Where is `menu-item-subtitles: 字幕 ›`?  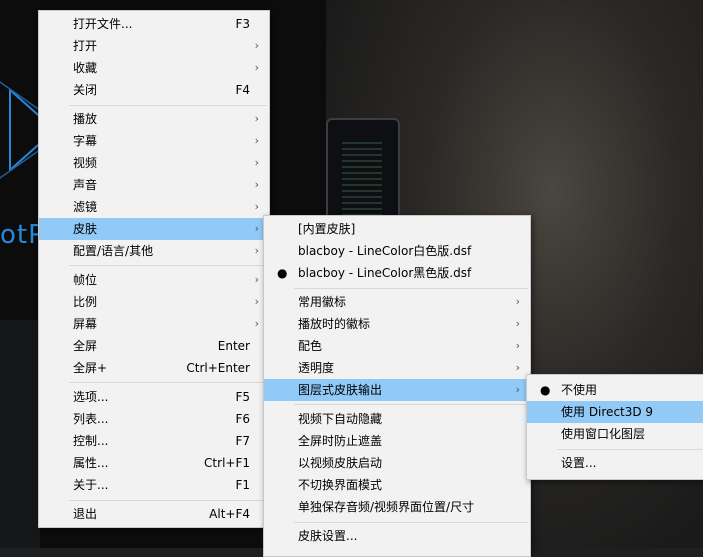
menu-item-subtitles: 字幕 › is located at coordinates (154, 141).